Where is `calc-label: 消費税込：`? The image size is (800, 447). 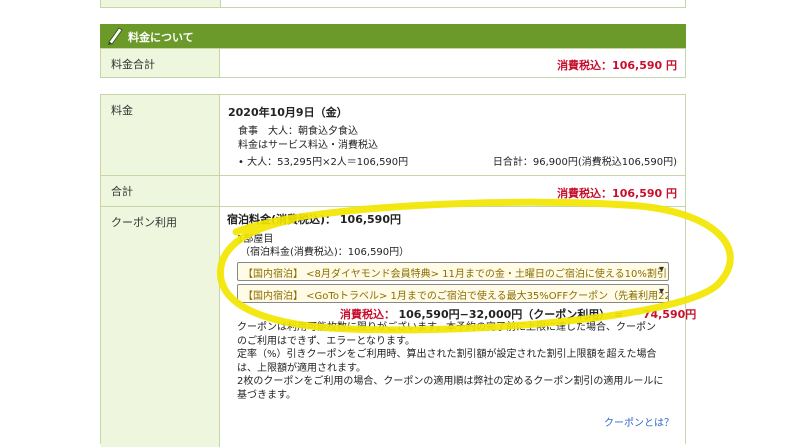
calc-label: 消費税込： is located at coordinates (367, 314).